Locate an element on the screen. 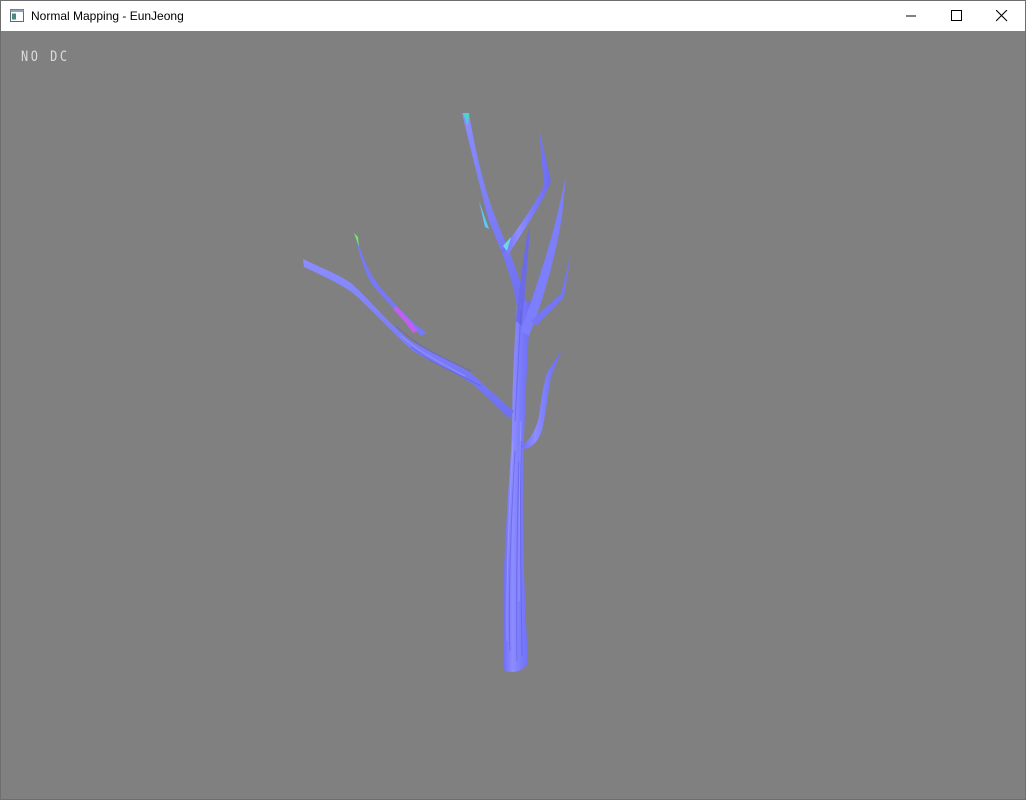 This screenshot has height=800, width=1026. close-button is located at coordinates (1002, 16).